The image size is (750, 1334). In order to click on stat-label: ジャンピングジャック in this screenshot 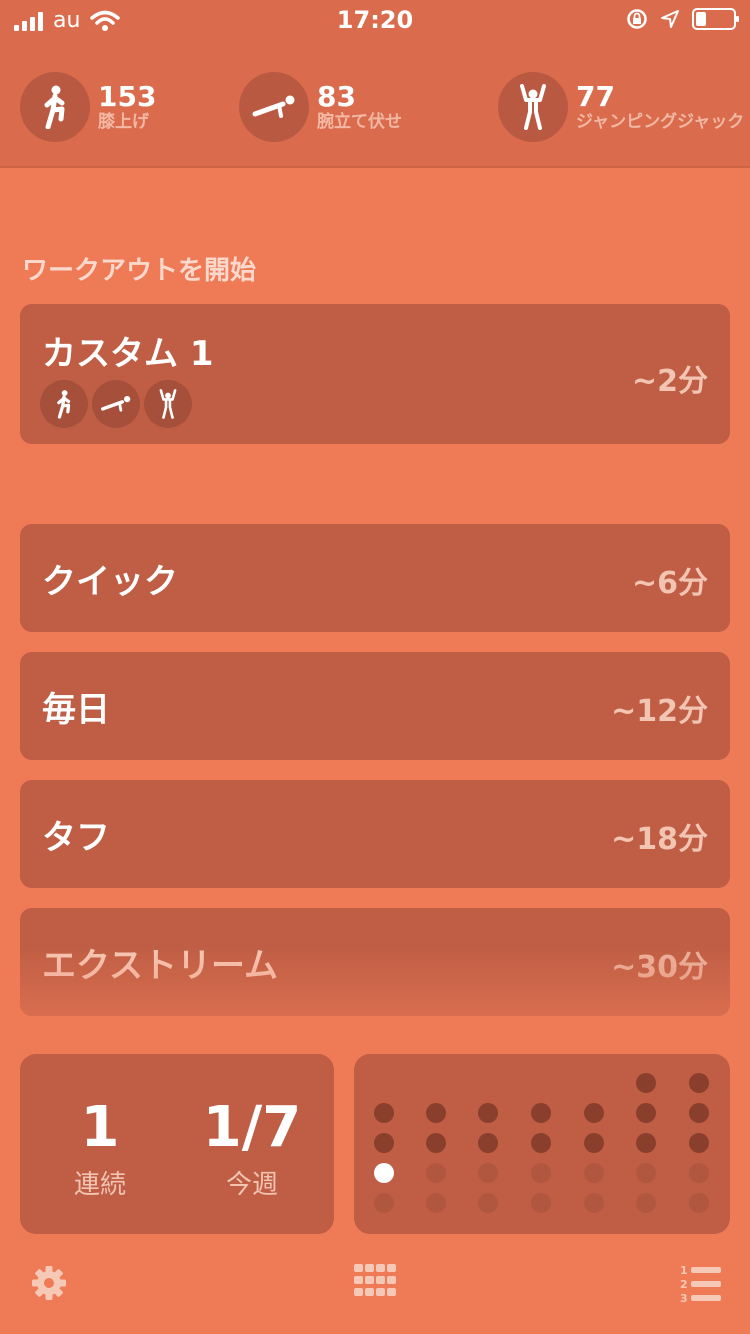, I will do `click(660, 122)`.